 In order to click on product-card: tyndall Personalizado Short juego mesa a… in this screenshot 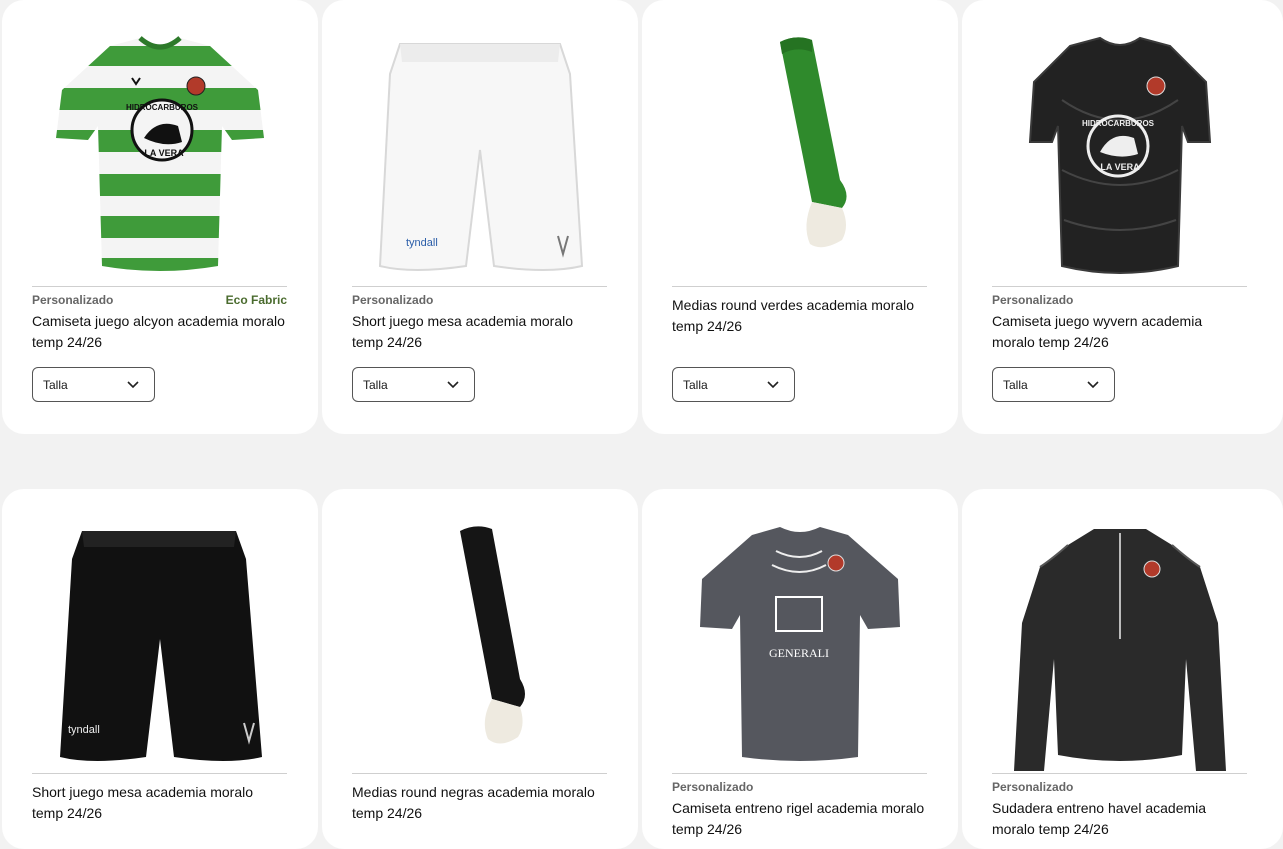, I will do `click(480, 217)`.